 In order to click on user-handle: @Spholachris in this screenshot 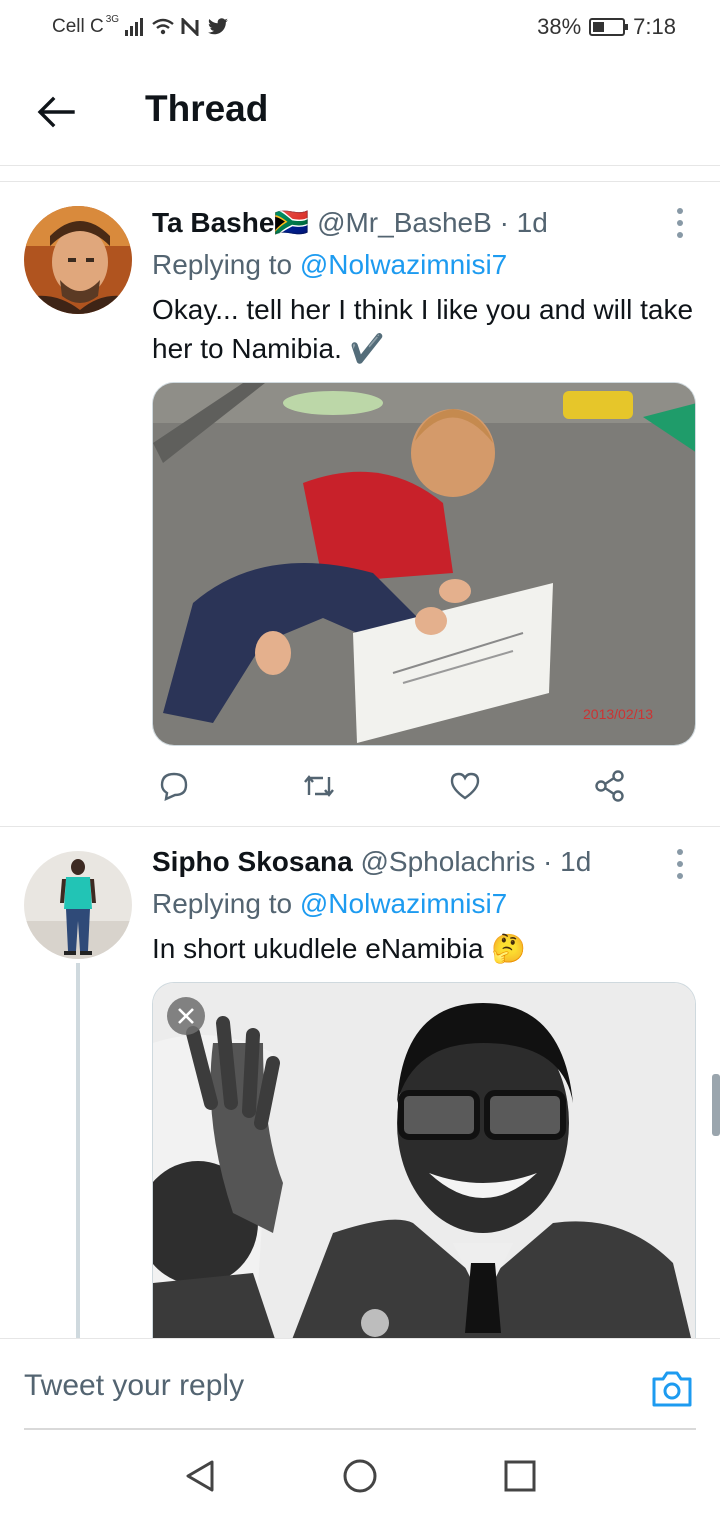, I will do `click(448, 861)`.